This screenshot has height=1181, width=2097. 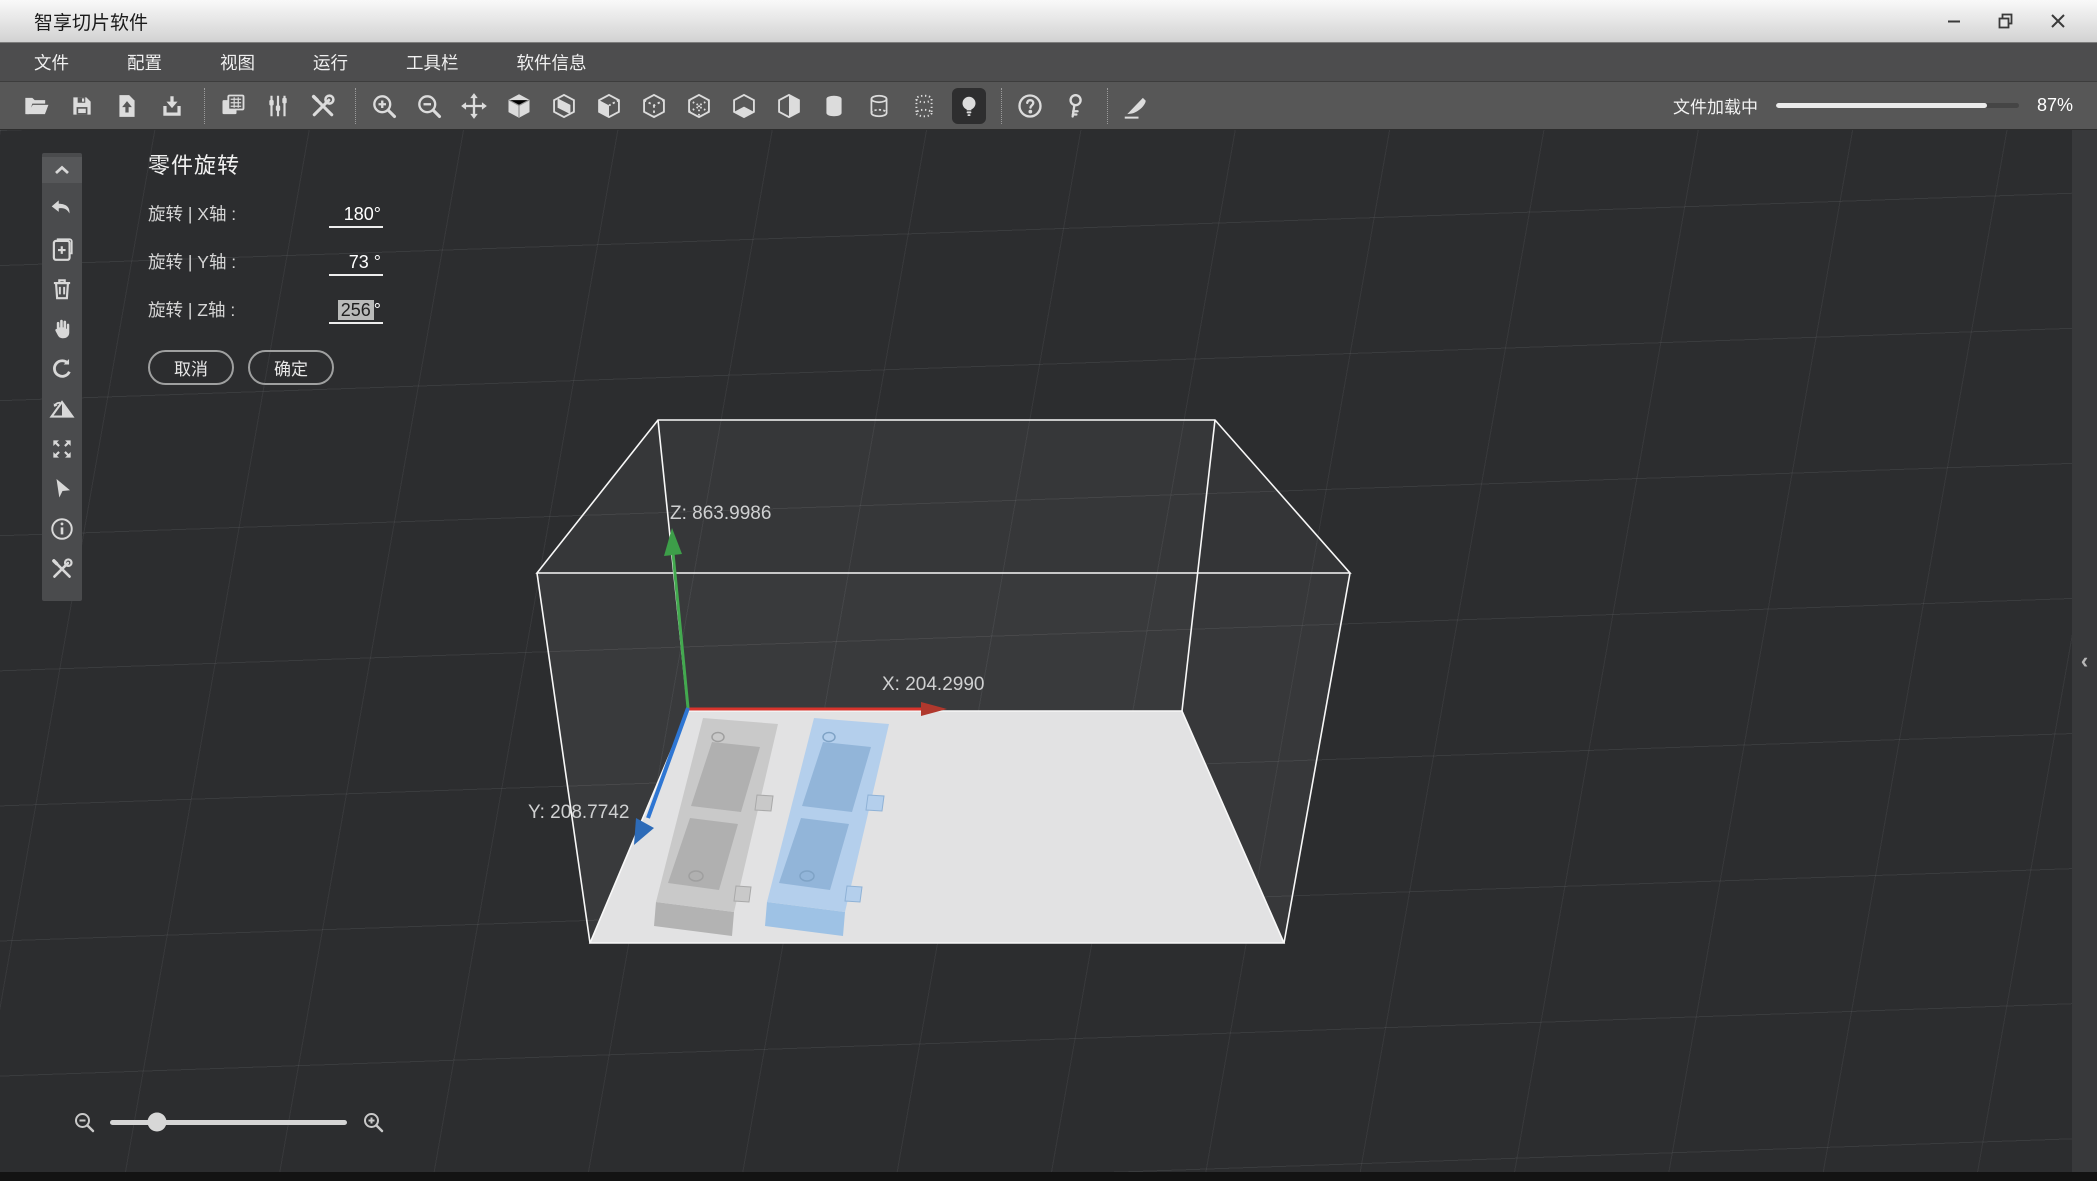 I want to click on license-key-button, so click(x=1075, y=106).